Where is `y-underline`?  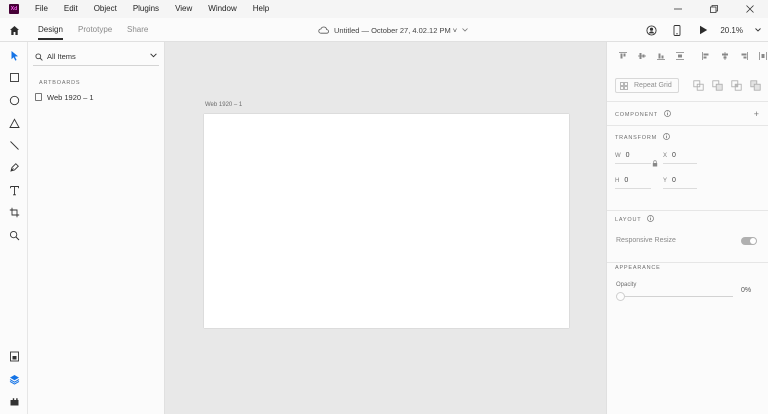 y-underline is located at coordinates (680, 188).